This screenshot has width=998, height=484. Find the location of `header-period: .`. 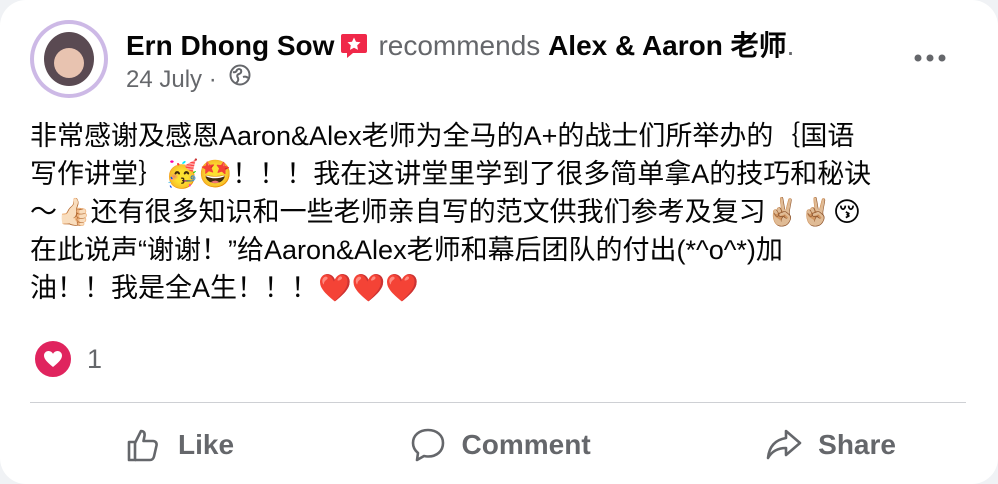

header-period: . is located at coordinates (790, 45).